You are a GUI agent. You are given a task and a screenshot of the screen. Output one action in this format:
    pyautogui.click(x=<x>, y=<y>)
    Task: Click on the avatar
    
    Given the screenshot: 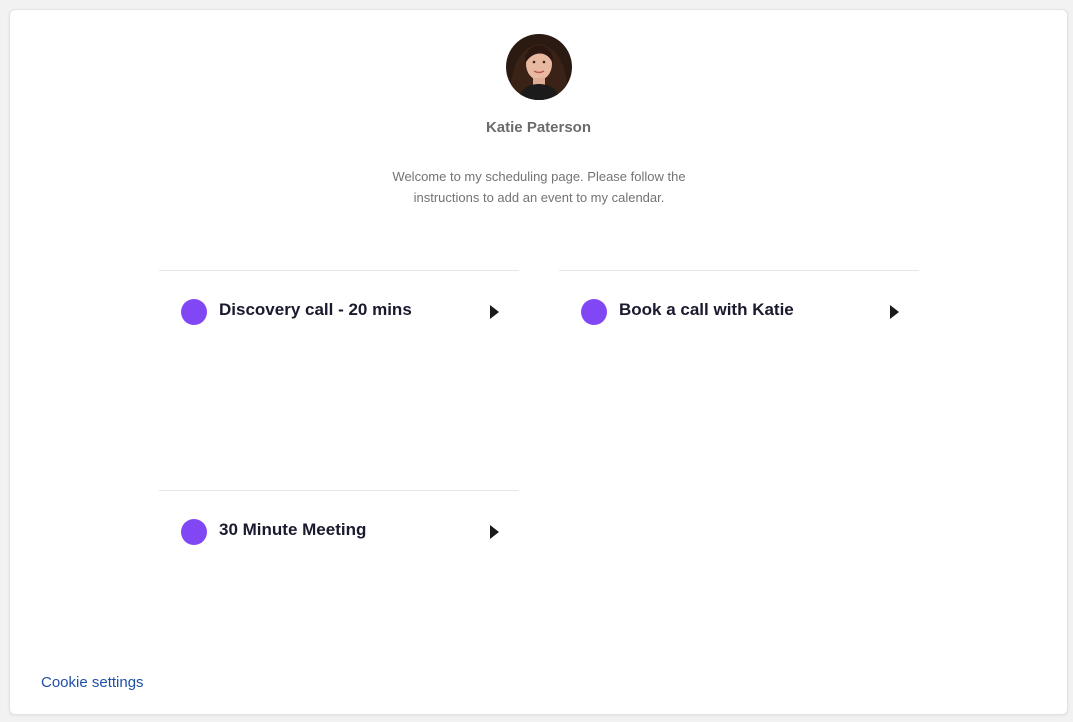 What is the action you would take?
    pyautogui.click(x=539, y=67)
    